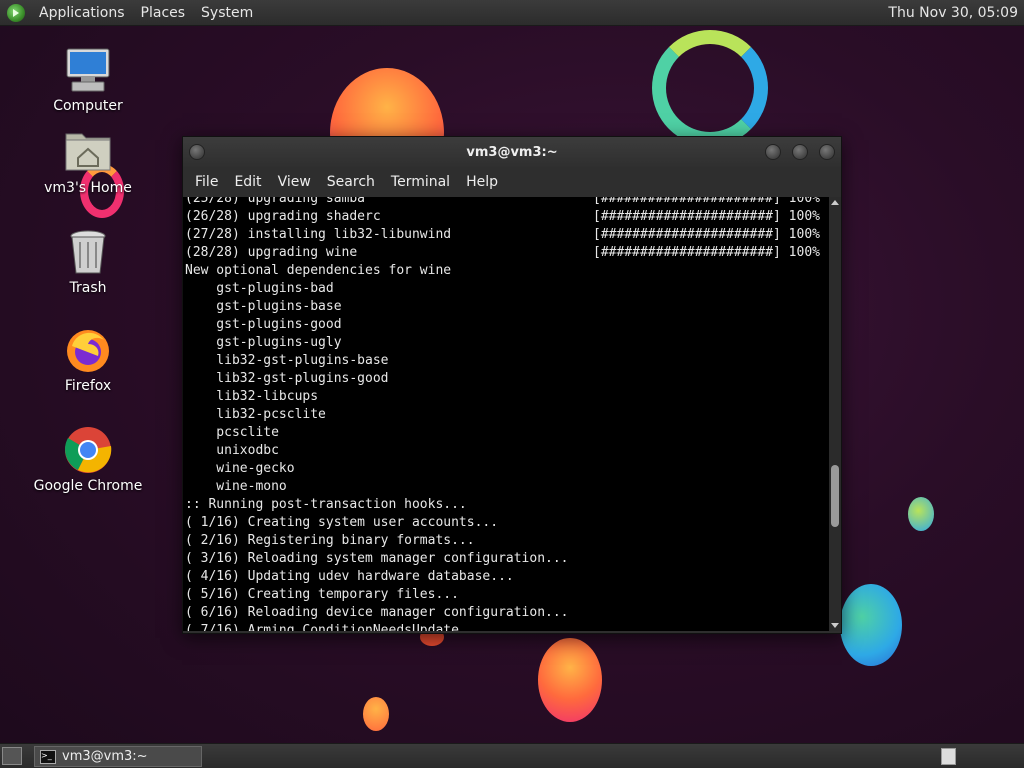 This screenshot has width=1024, height=768. I want to click on terminal-menubar: File Edit View Search Terminal Help, so click(512, 182).